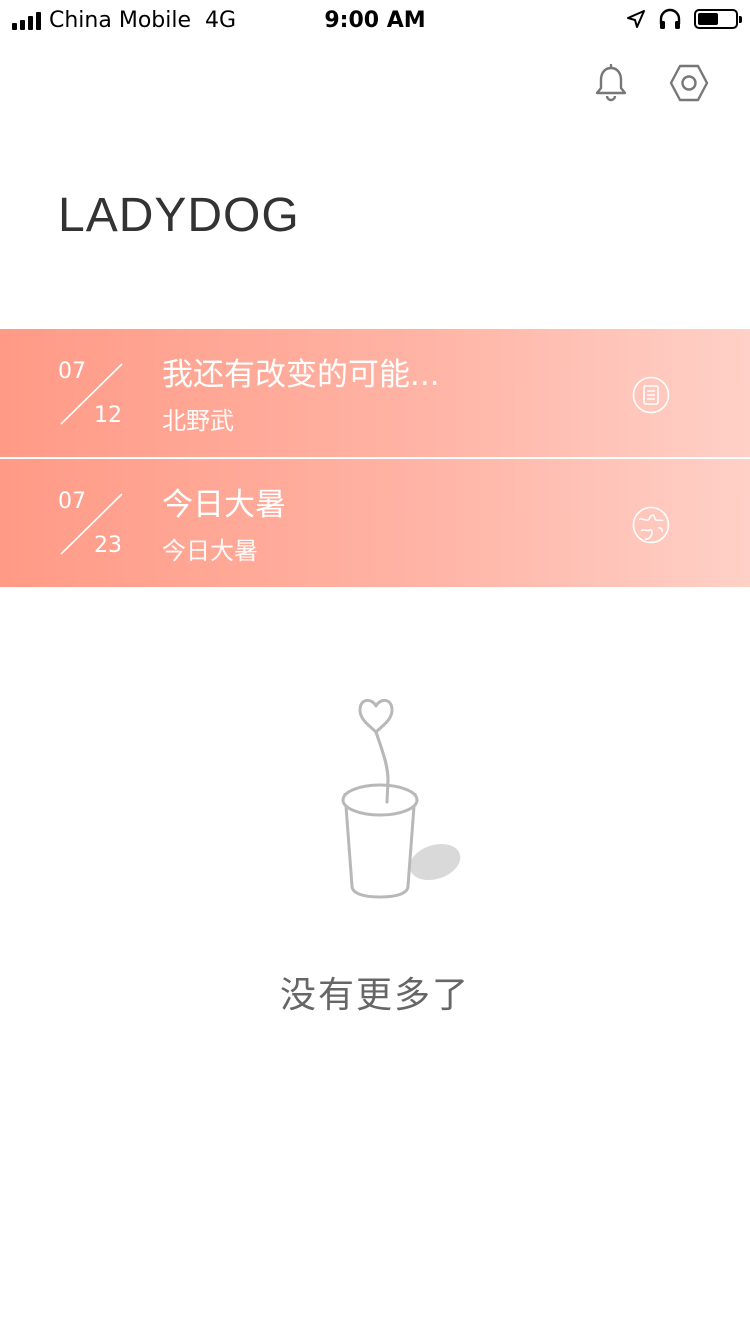 Image resolution: width=750 pixels, height=1334 pixels. Describe the element at coordinates (108, 545) in the screenshot. I see `date-day: 23` at that location.